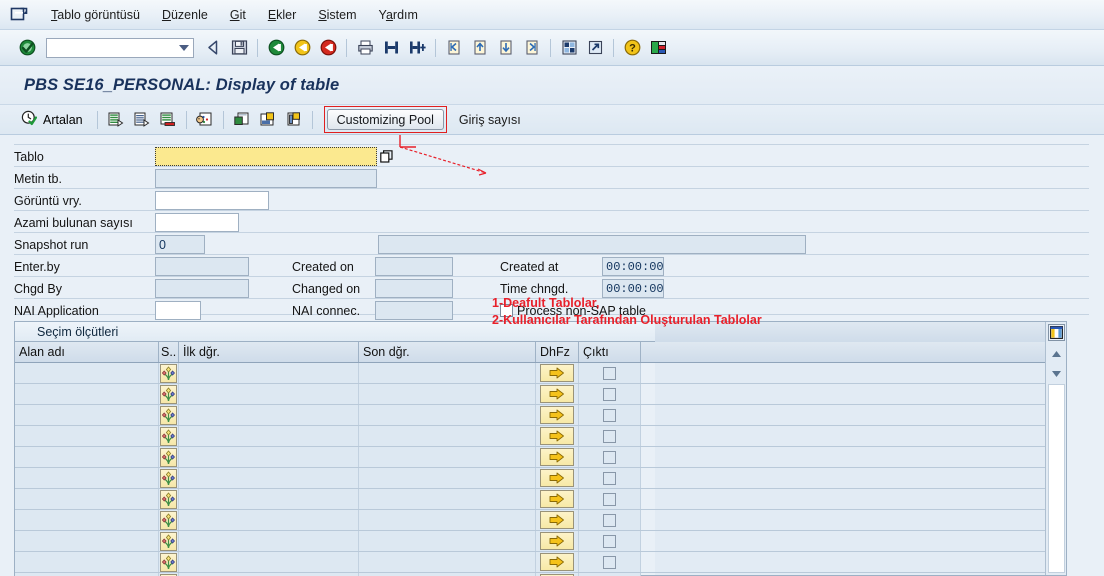 The image size is (1104, 576). What do you see at coordinates (266, 156) in the screenshot?
I see `tablo-input` at bounding box center [266, 156].